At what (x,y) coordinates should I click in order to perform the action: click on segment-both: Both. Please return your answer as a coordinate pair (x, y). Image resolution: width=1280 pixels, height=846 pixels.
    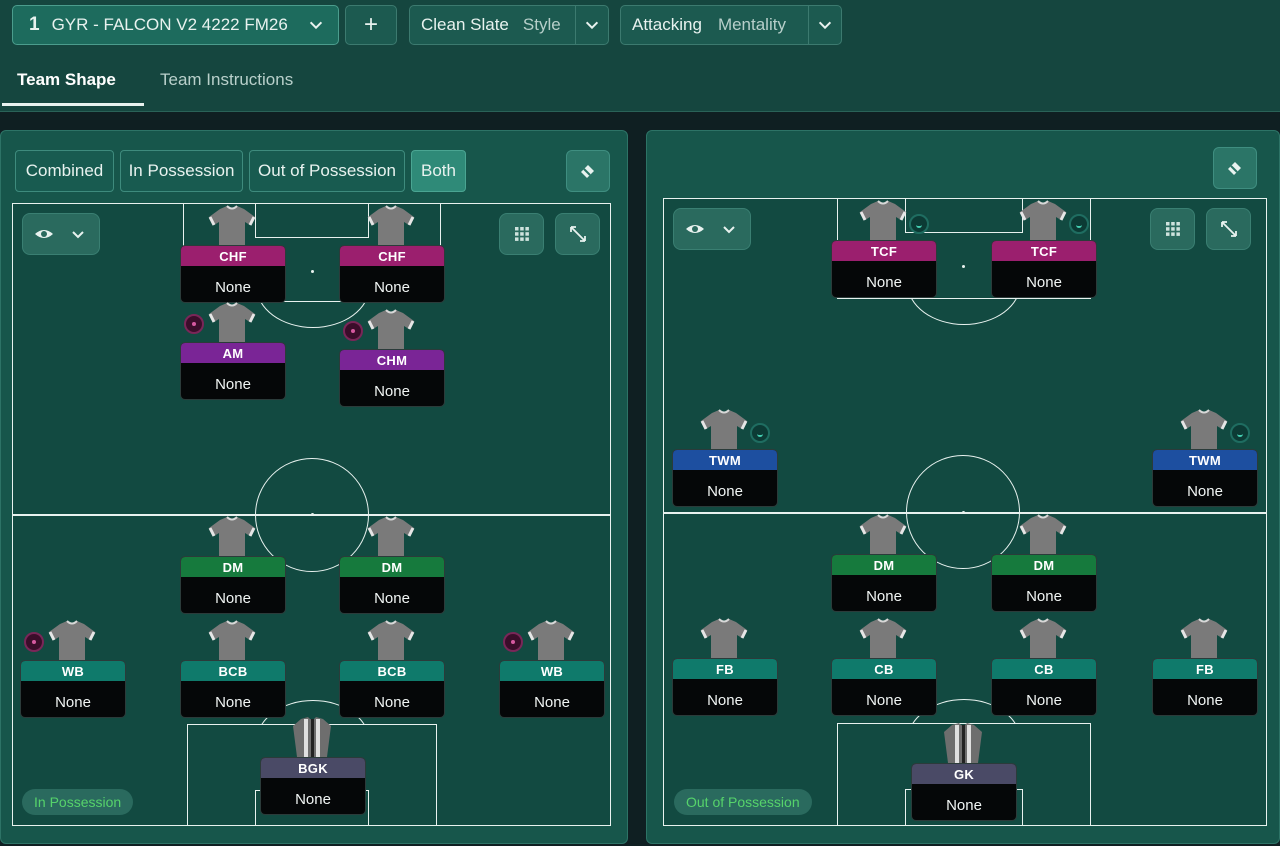
    Looking at the image, I should click on (438, 171).